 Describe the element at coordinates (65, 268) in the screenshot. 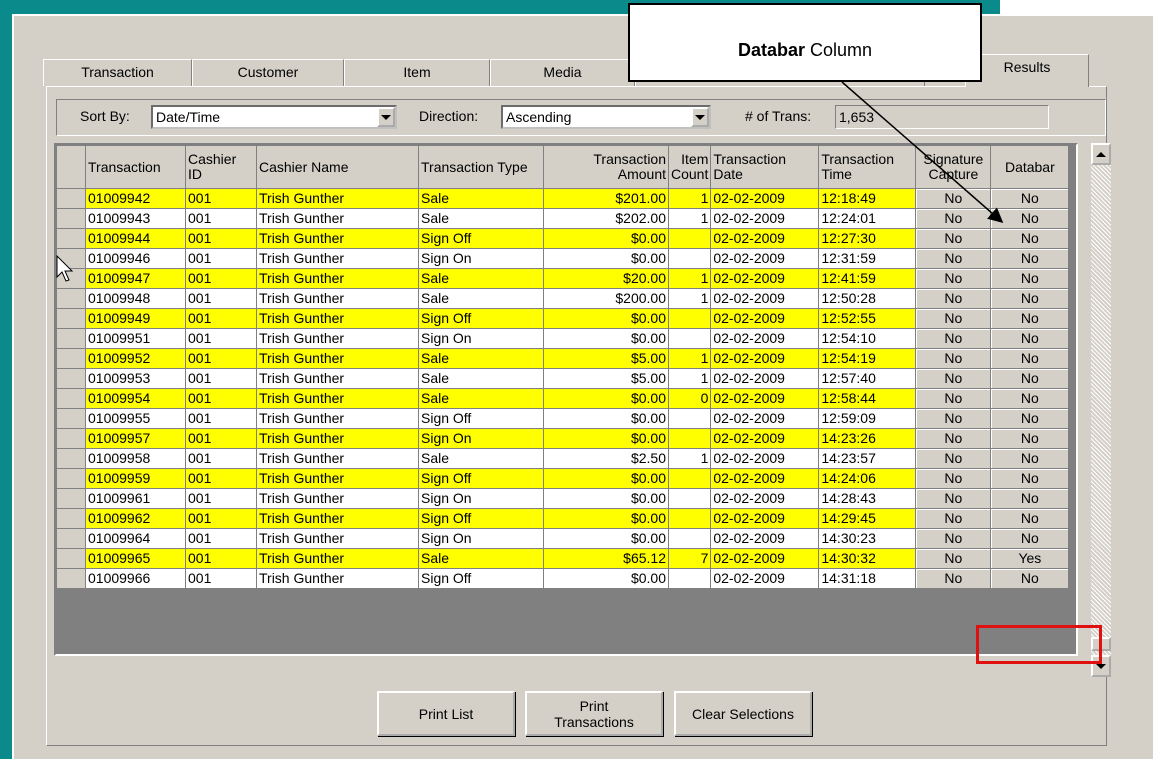

I see `mouse-cursor-icon` at that location.